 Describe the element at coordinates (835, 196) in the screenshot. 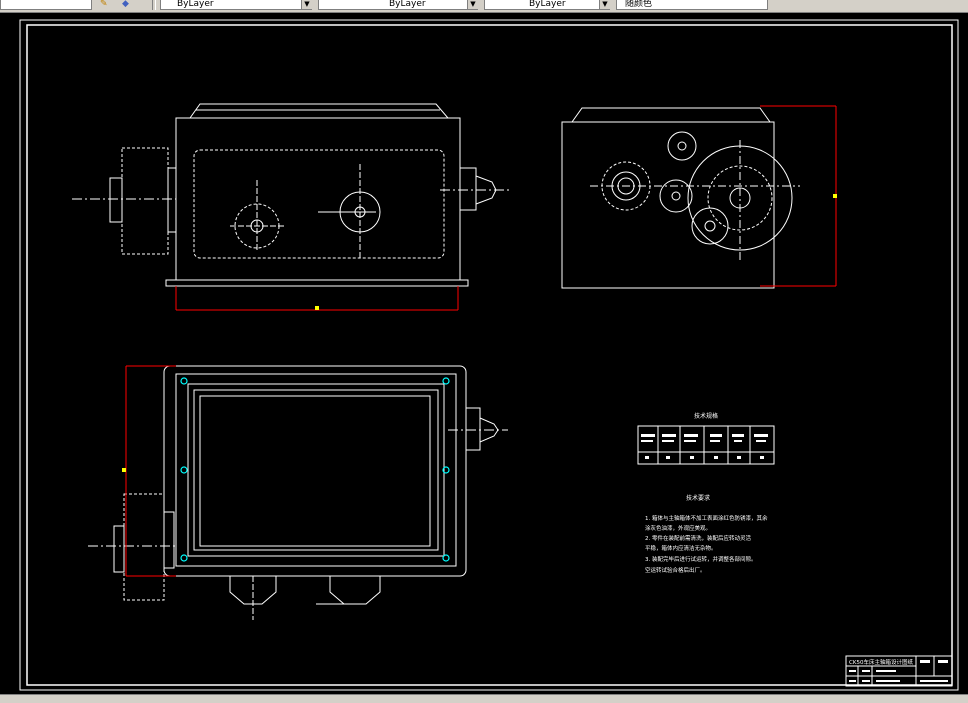

I see `side-view-dim-grip` at that location.